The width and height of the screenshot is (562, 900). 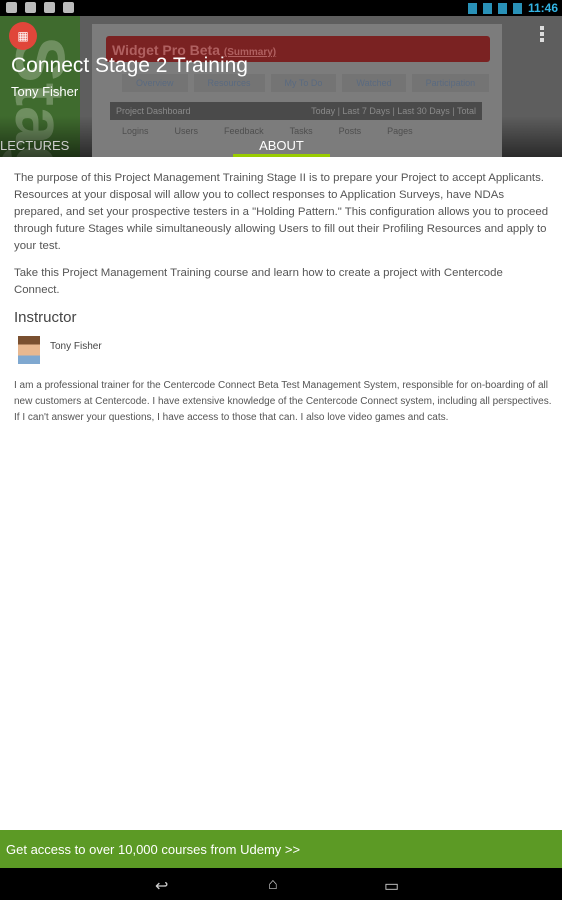 I want to click on wifi-icon, so click(x=502, y=8).